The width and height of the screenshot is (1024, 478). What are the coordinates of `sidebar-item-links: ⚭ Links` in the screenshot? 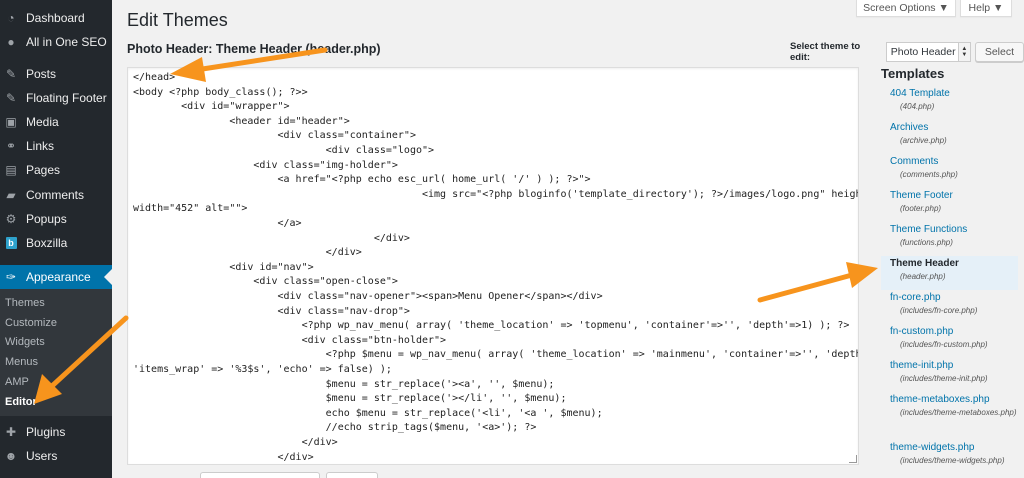 It's located at (56, 146).